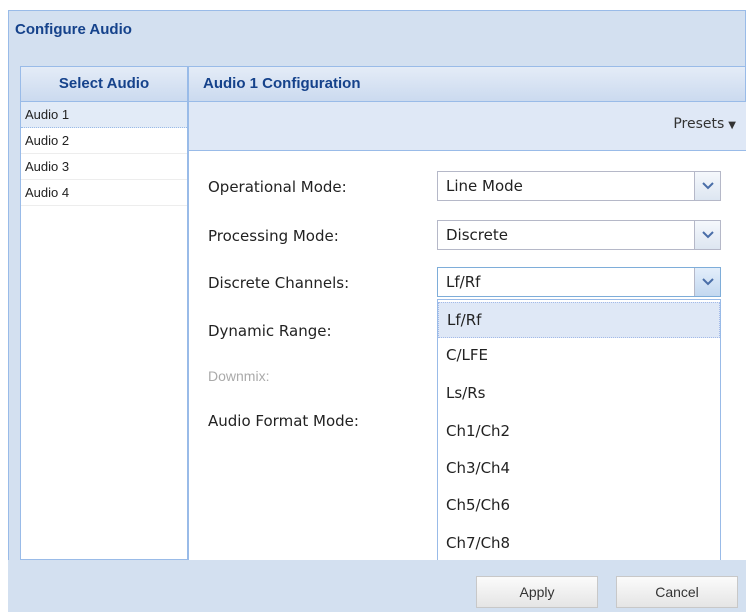  I want to click on audio-list-item-2: Audio 2, so click(104, 141).